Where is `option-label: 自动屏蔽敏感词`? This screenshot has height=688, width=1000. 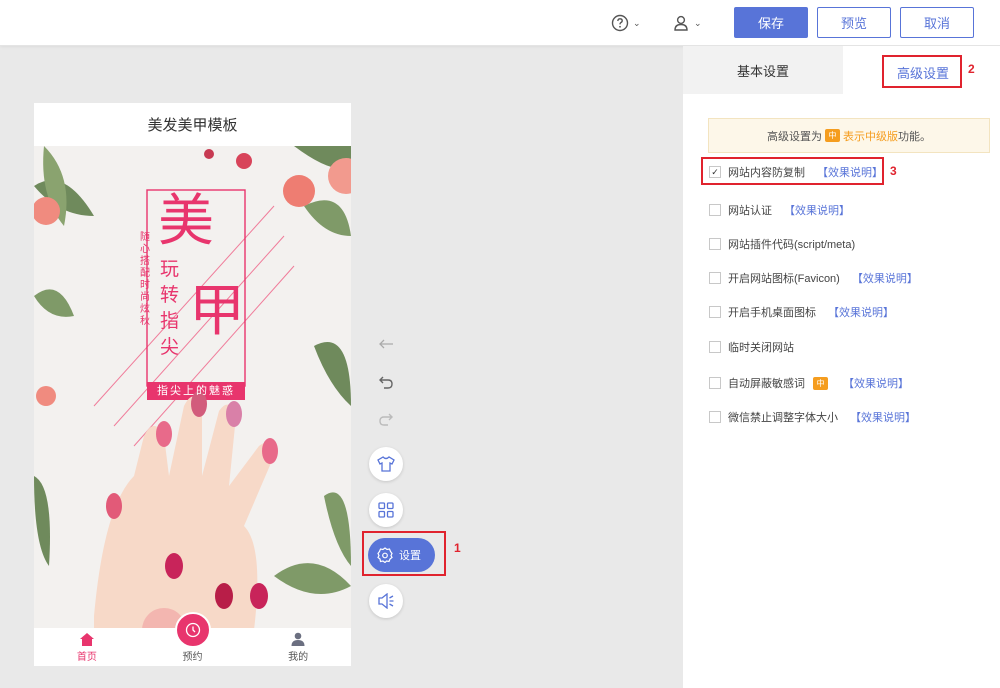
option-label: 自动屏蔽敏感词 is located at coordinates (766, 384).